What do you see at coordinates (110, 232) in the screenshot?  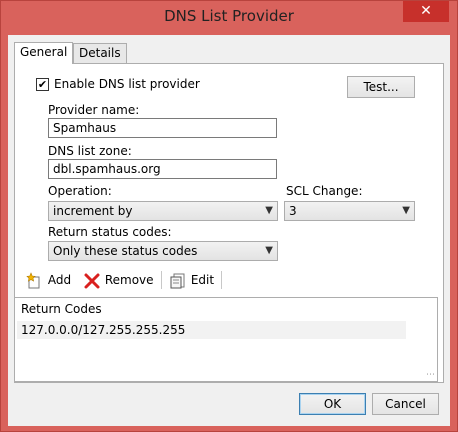 I see `return-status-label: Return status codes:` at bounding box center [110, 232].